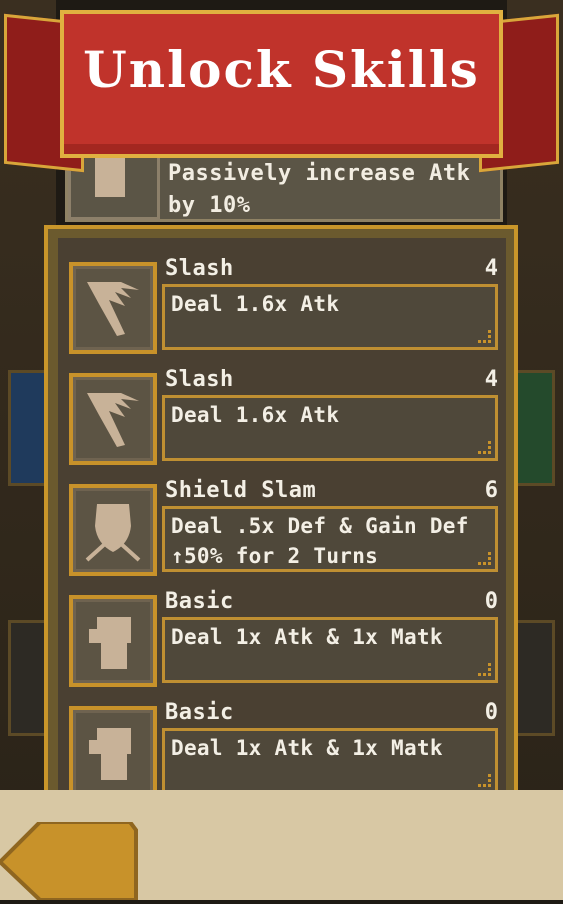  I want to click on skill-row: Basic 0 Deal 1x Atk & 1x Matk, so click(286, 642).